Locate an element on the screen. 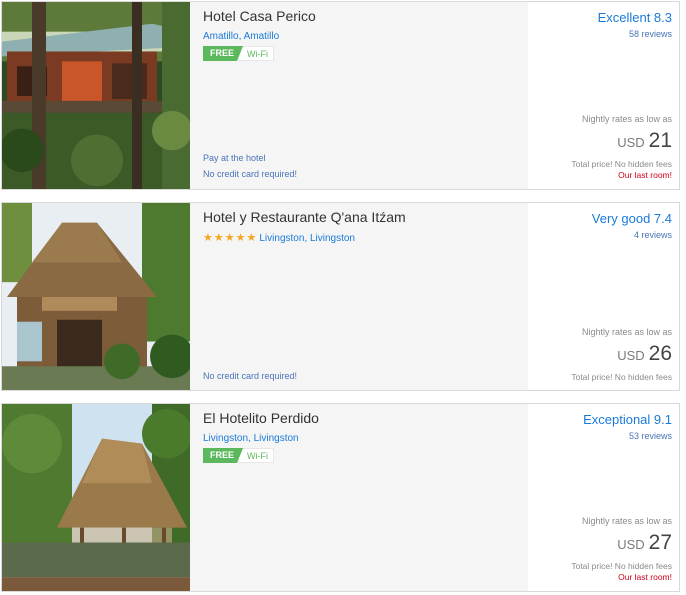  nightly-price: USD 27 is located at coordinates (644, 543).